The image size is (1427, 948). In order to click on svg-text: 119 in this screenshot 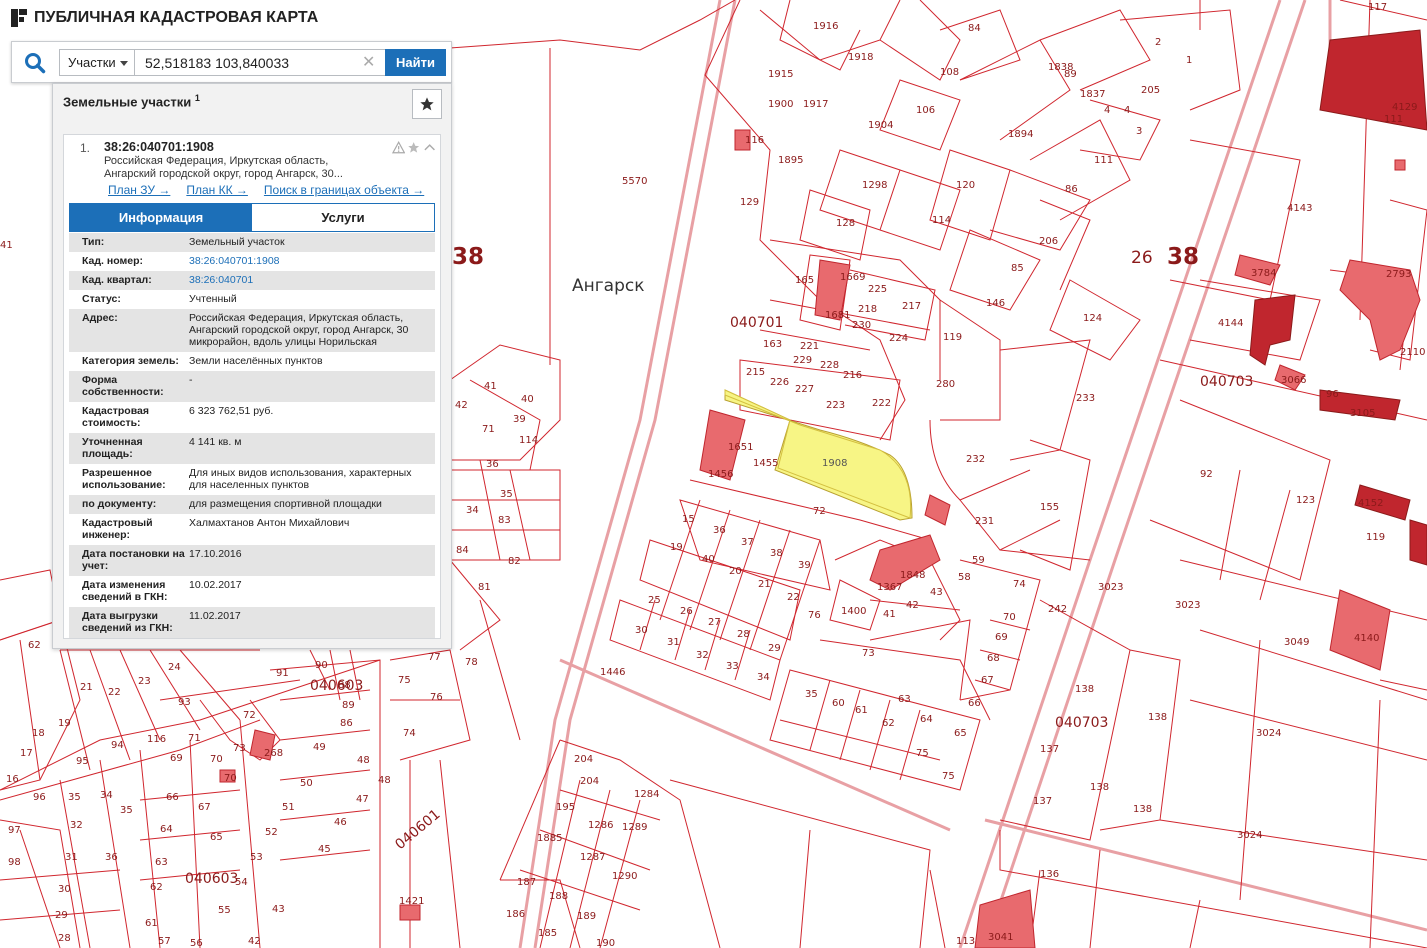, I will do `click(952, 337)`.